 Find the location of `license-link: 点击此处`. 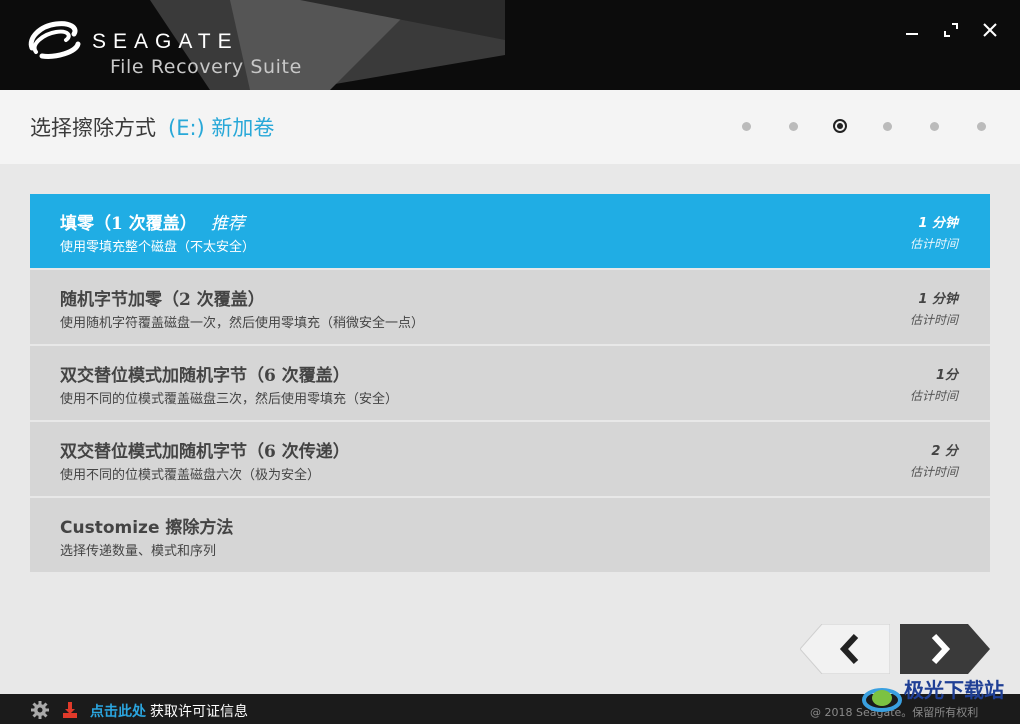

license-link: 点击此处 is located at coordinates (118, 711).